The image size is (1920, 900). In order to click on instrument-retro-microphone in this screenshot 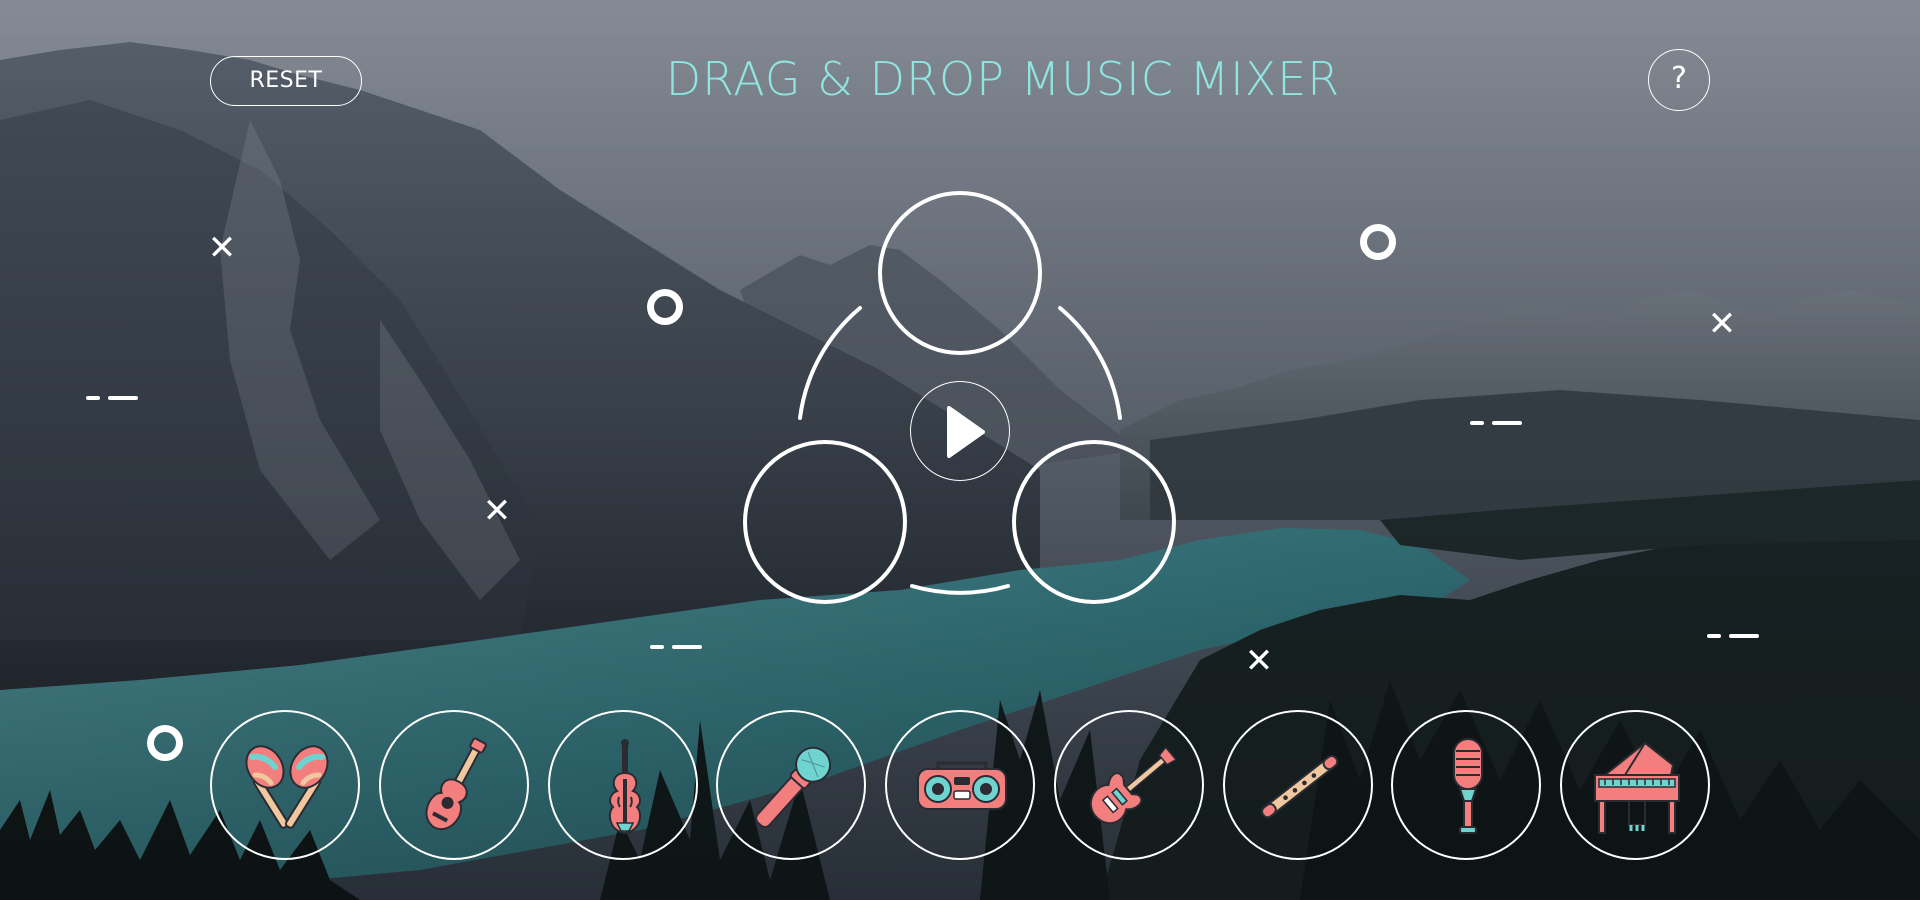, I will do `click(1466, 785)`.